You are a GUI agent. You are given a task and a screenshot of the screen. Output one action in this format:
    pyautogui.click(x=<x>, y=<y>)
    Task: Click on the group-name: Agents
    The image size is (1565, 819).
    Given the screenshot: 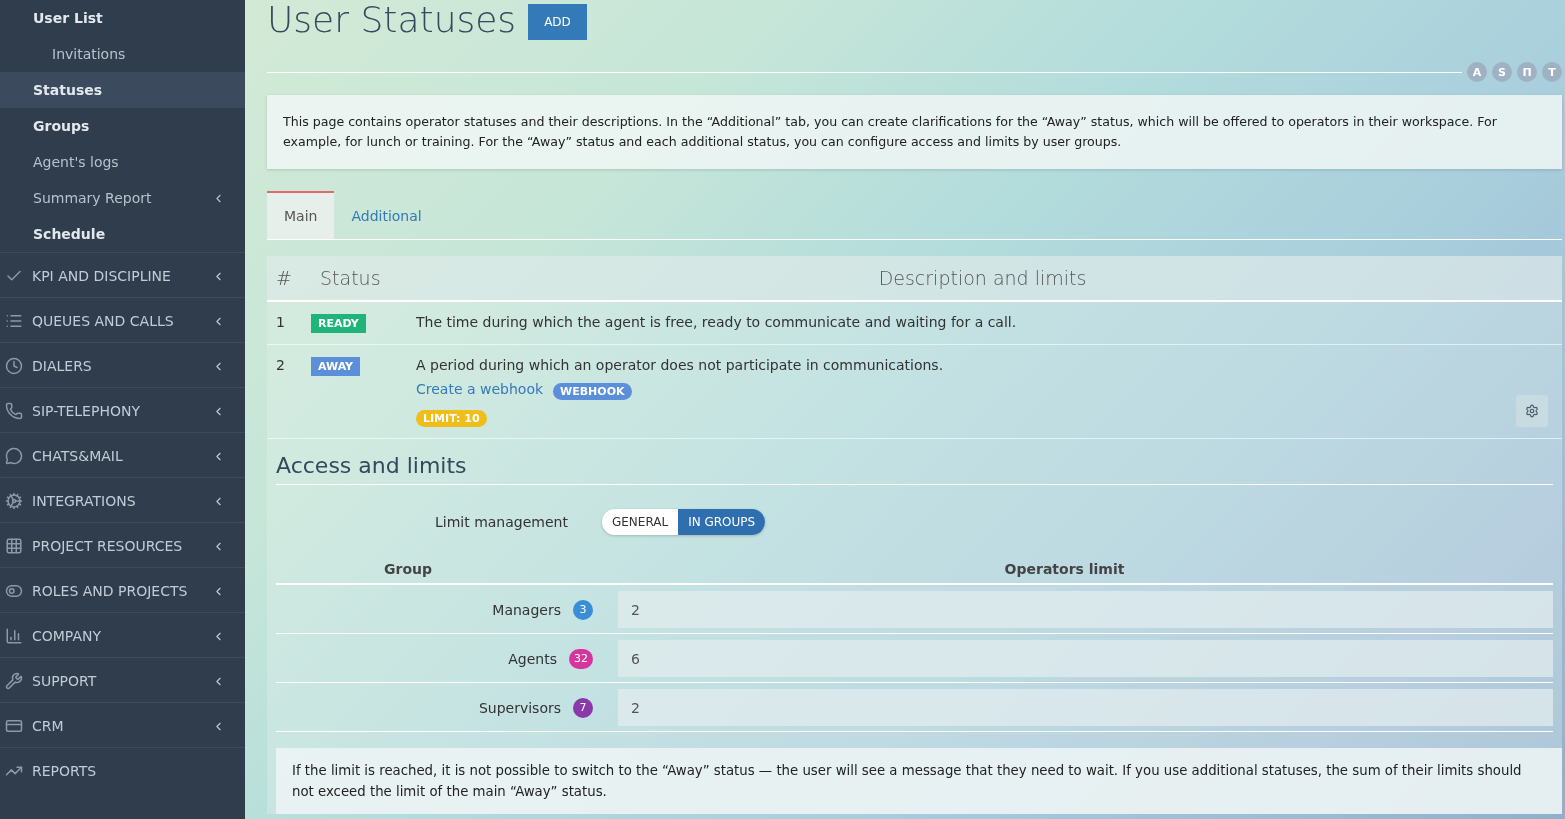 What is the action you would take?
    pyautogui.click(x=532, y=658)
    